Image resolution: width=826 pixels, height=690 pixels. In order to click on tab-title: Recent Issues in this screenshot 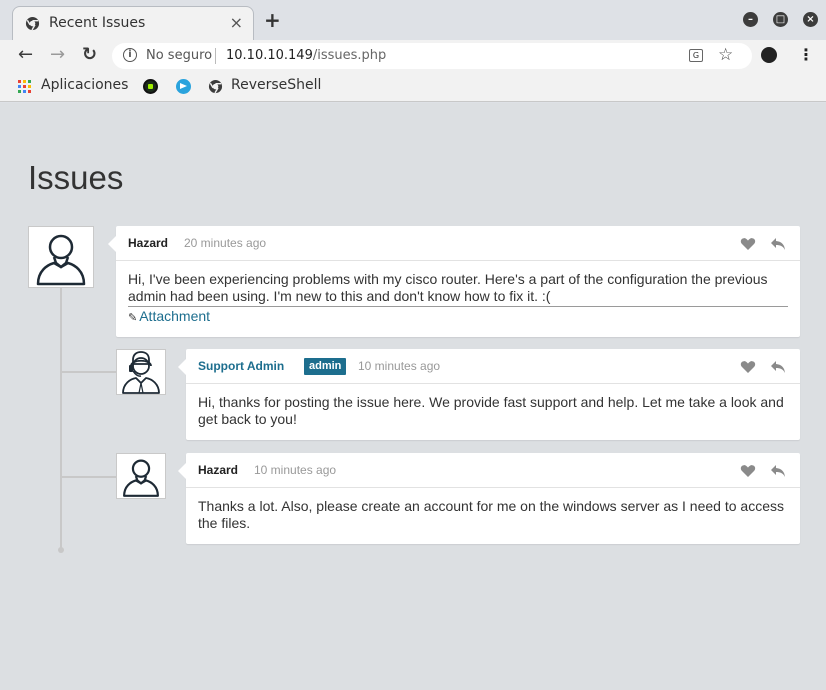, I will do `click(97, 23)`.